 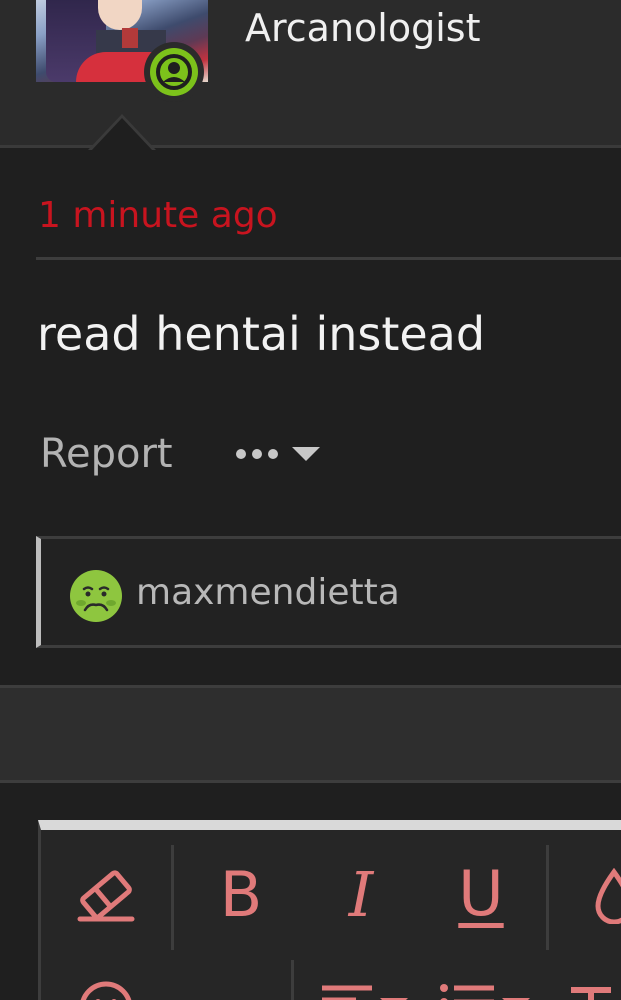 I want to click on list-icon, so click(x=485, y=992).